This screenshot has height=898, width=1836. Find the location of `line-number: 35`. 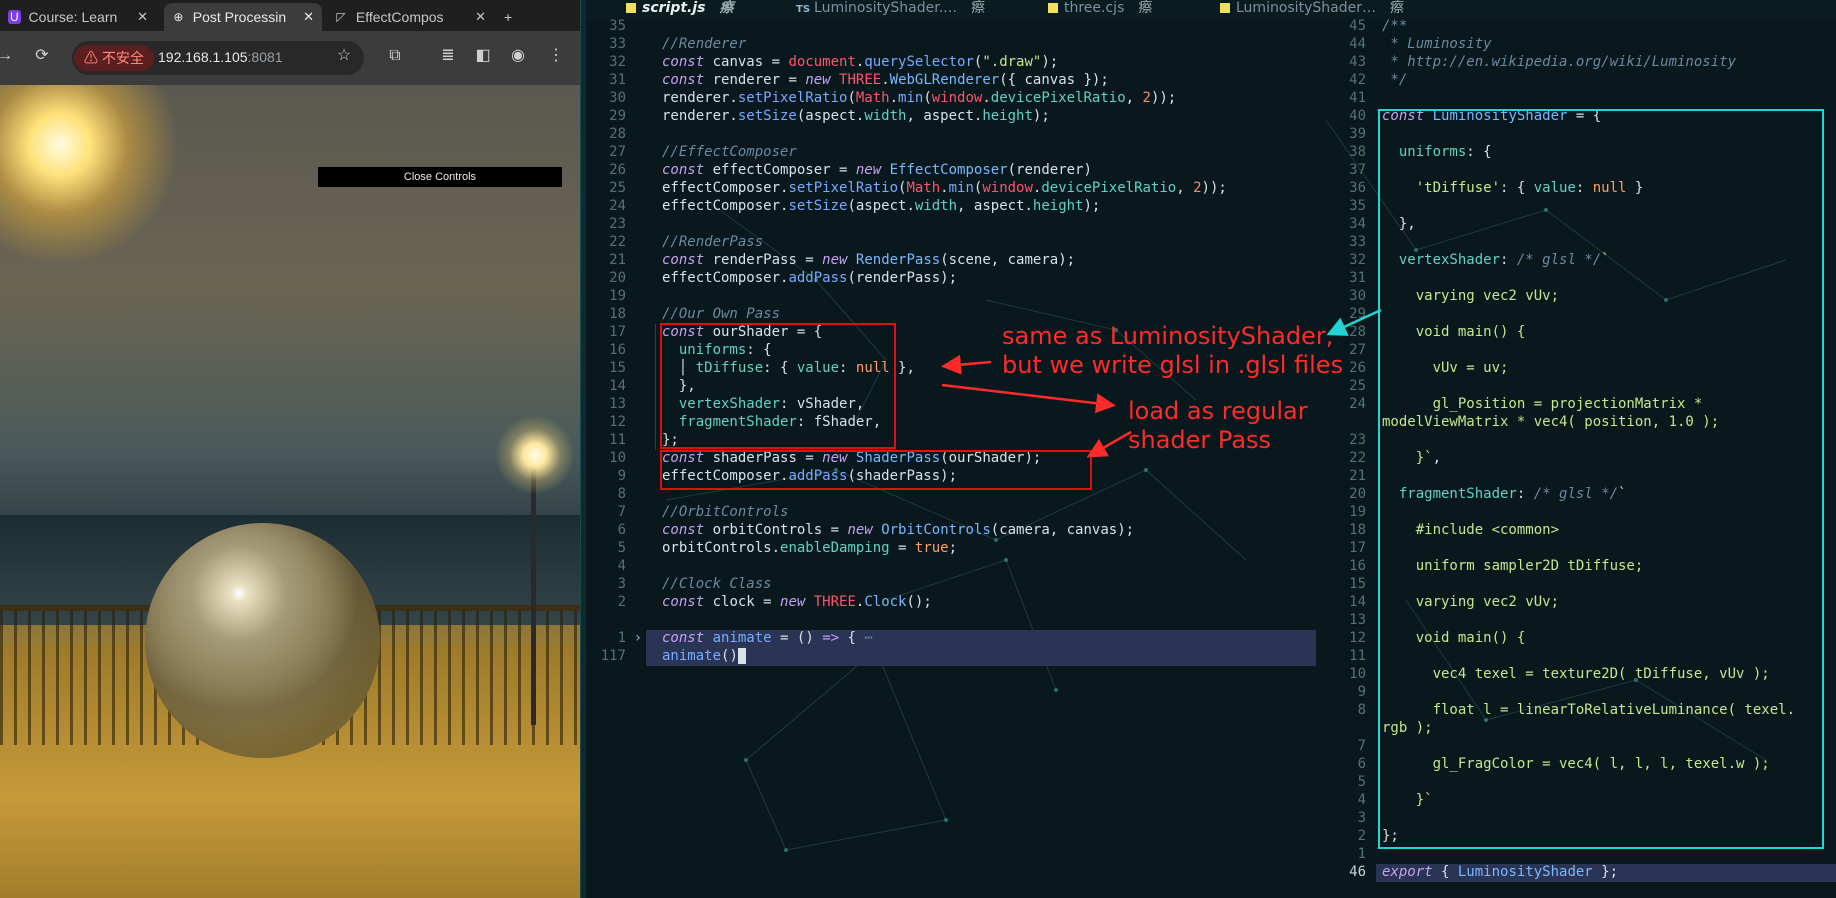

line-number: 35 is located at coordinates (617, 26).